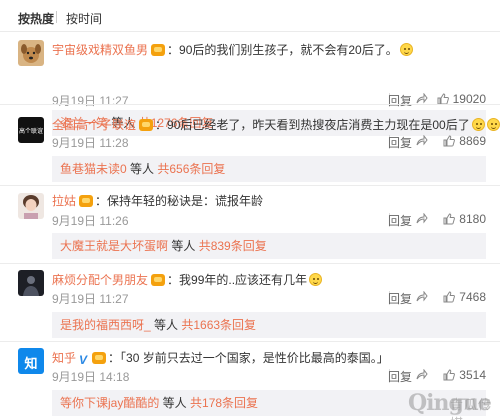  What do you see at coordinates (472, 219) in the screenshot?
I see `like-count: 8180` at bounding box center [472, 219].